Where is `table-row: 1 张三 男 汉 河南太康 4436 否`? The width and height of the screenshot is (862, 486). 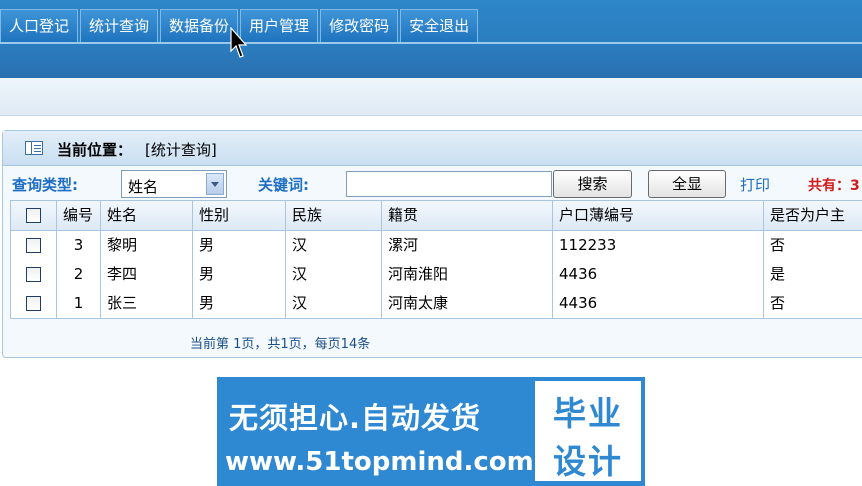
table-row: 1 张三 男 汉 河南太康 4436 否 is located at coordinates (436, 304).